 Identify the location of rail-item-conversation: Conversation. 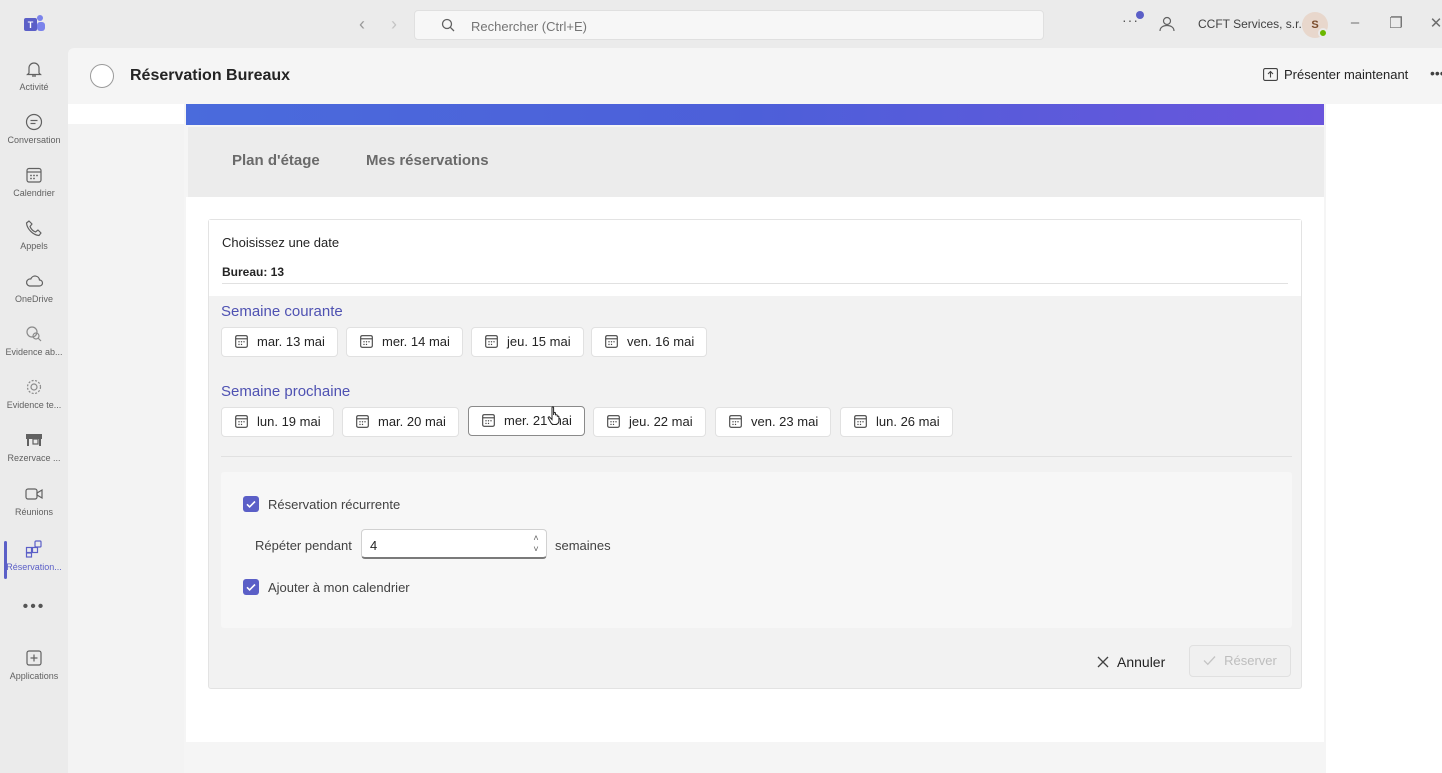
(34, 132).